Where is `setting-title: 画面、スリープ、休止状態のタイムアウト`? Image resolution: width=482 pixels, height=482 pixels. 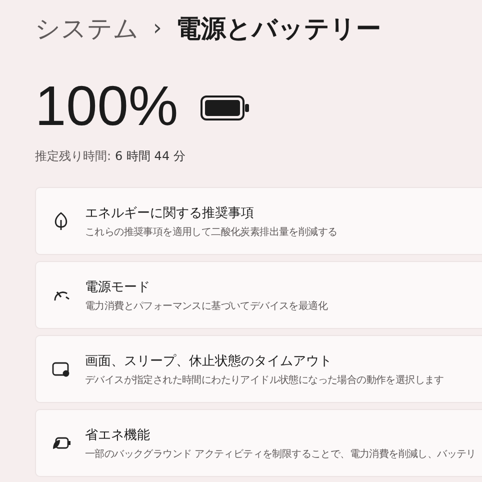
setting-title: 画面、スリープ、休止状態のタイムアウト is located at coordinates (209, 361).